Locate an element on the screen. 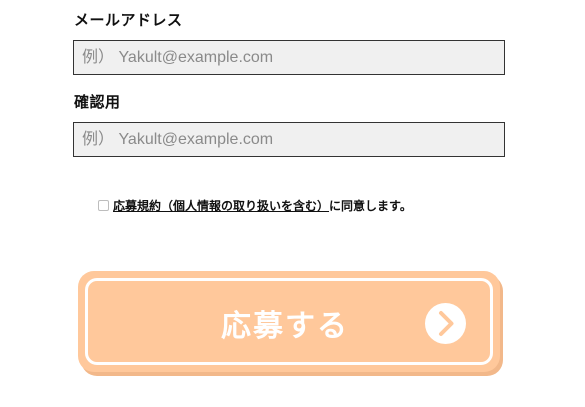  consent-row: 応募規約（個人情報の取り扱いを含む） に同意します。 is located at coordinates (255, 205).